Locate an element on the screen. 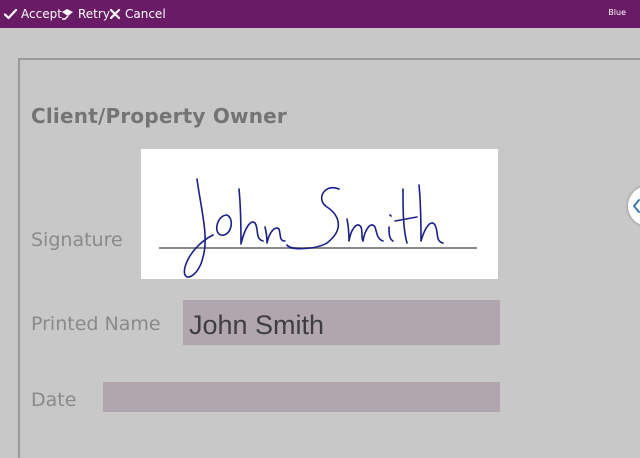 Image resolution: width=640 pixels, height=458 pixels. retry-label: Retry is located at coordinates (94, 14).